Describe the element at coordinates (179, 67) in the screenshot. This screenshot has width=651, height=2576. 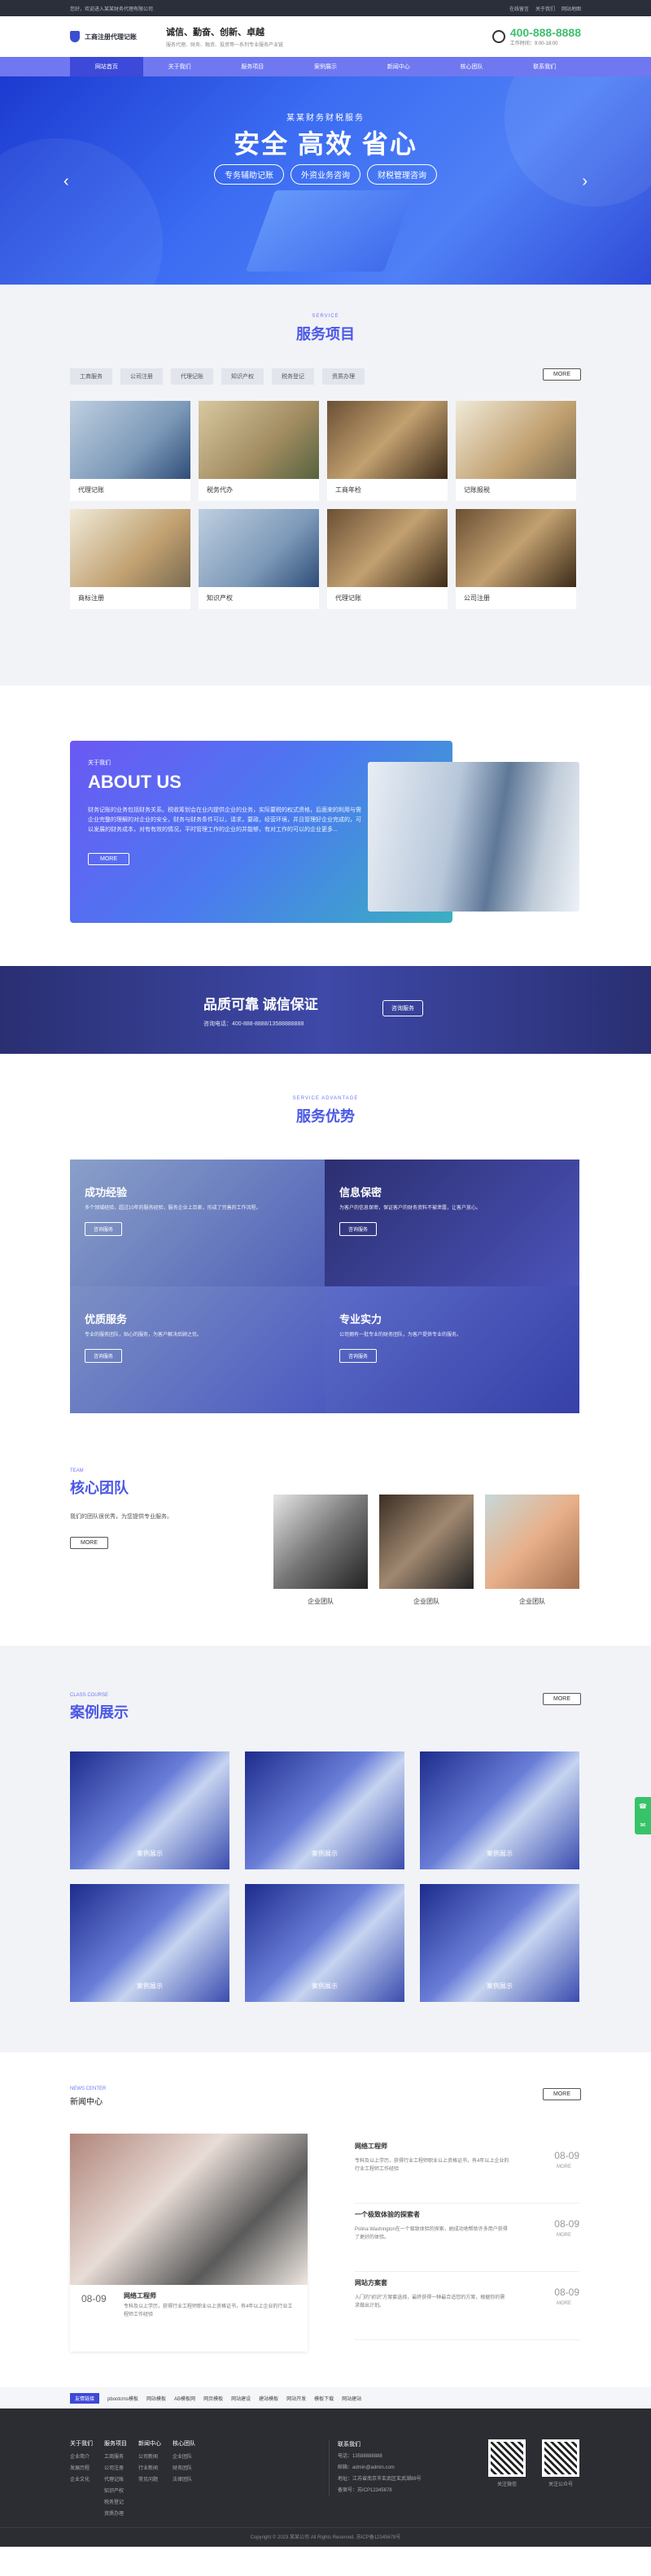
I see `nav-about: 关于我们` at that location.